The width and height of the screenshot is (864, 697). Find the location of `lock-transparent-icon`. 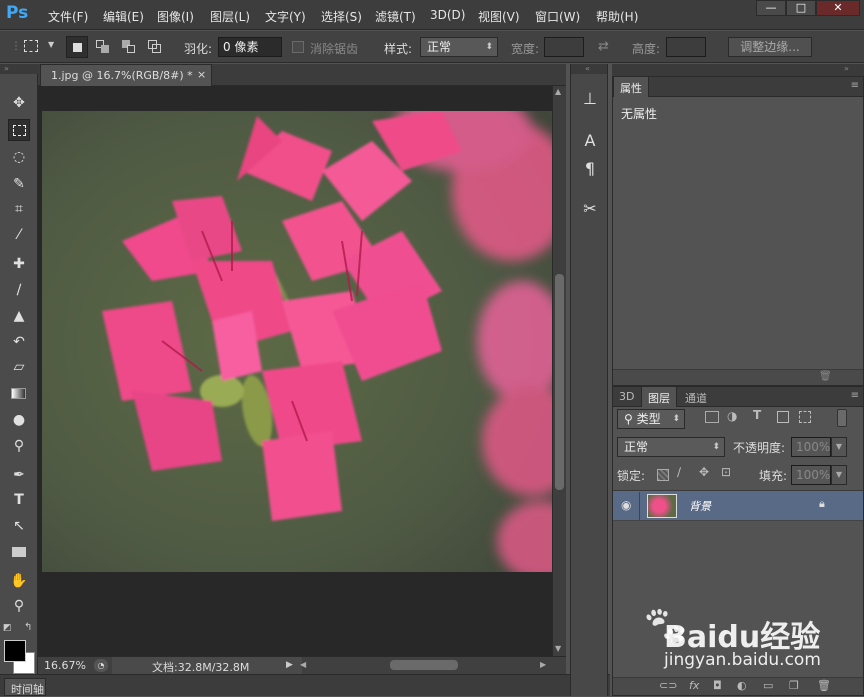

lock-transparent-icon is located at coordinates (663, 475).